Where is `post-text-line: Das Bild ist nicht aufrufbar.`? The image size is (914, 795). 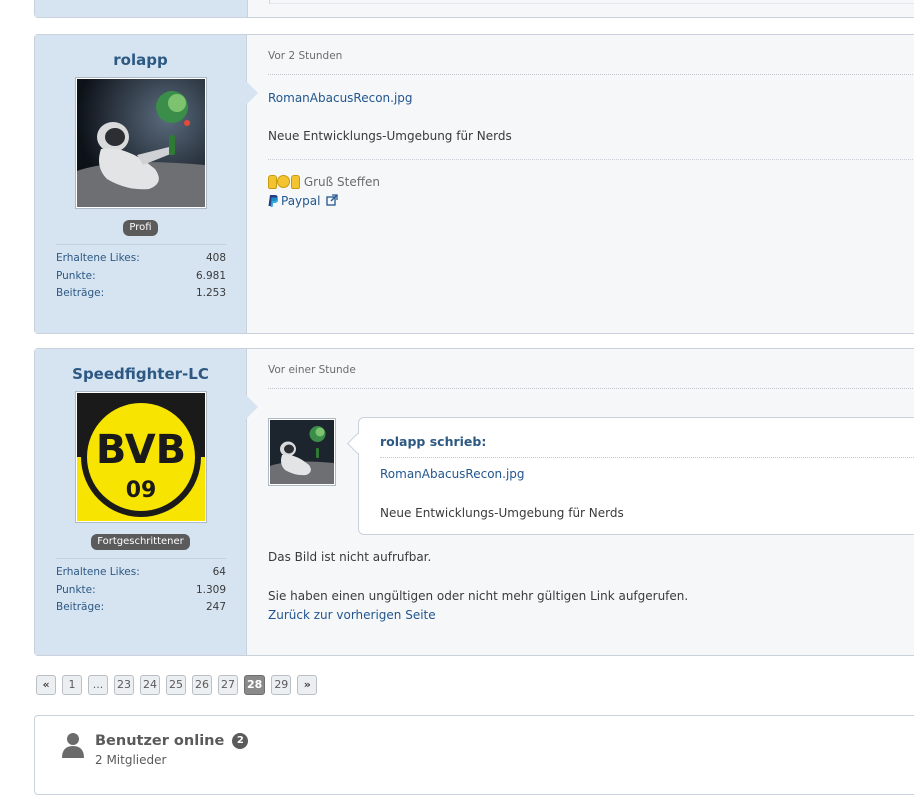 post-text-line: Das Bild ist nicht aufrufbar. is located at coordinates (350, 557).